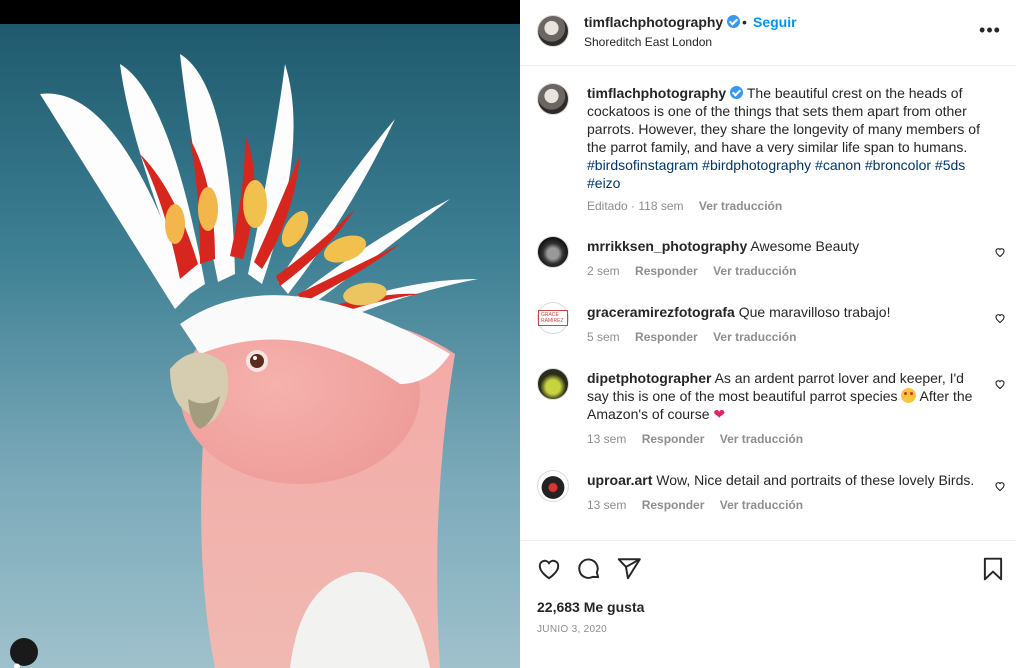 The width and height of the screenshot is (1016, 668). What do you see at coordinates (603, 183) in the screenshot?
I see `hashtag: #eizo` at bounding box center [603, 183].